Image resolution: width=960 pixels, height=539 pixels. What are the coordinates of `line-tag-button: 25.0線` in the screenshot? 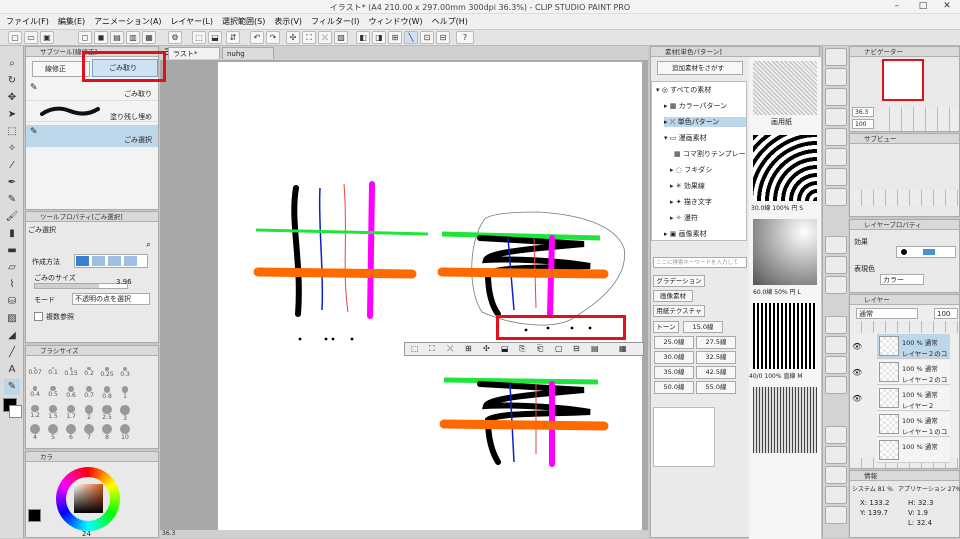 It's located at (674, 342).